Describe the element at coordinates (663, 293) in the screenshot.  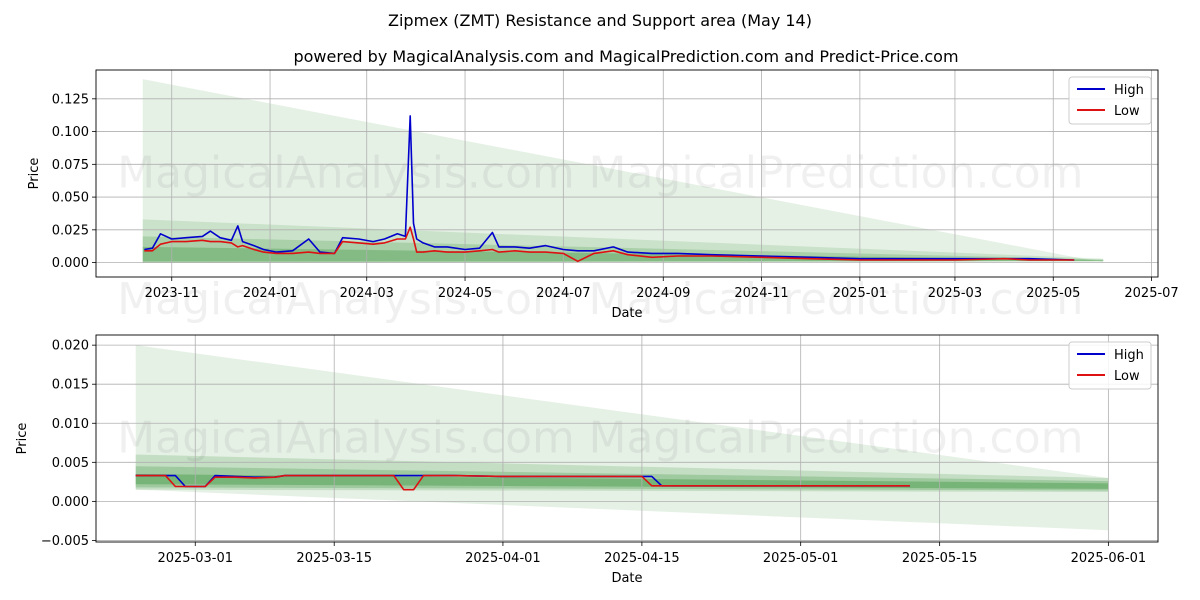
I see `x-tick-label: 2024-09` at that location.